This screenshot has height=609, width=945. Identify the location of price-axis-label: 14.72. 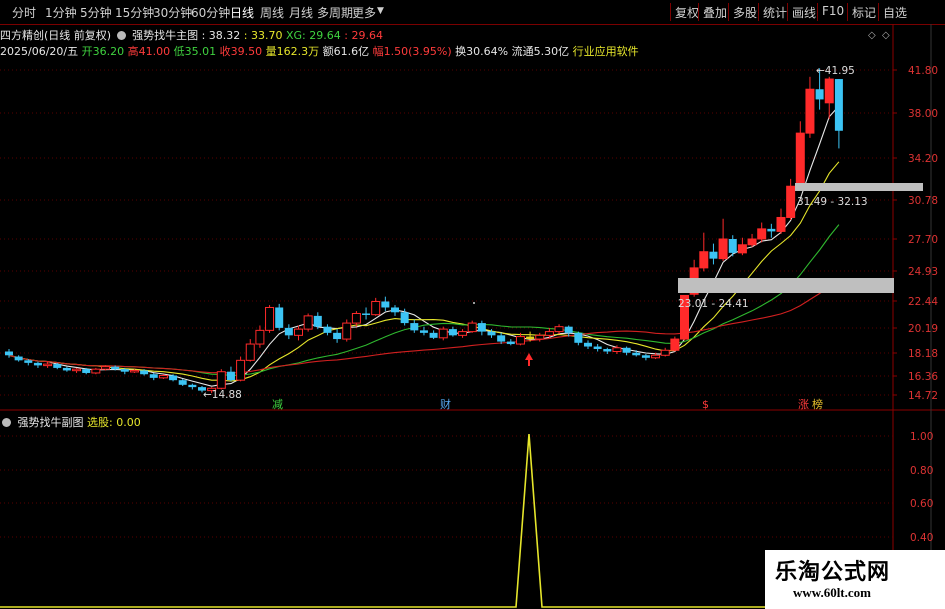
(923, 396).